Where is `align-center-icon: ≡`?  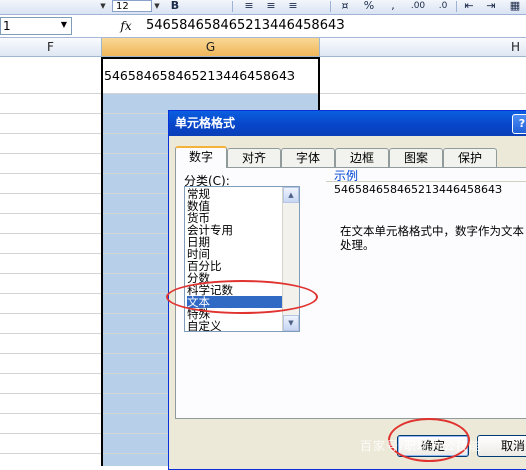 align-center-icon: ≡ is located at coordinates (271, 6).